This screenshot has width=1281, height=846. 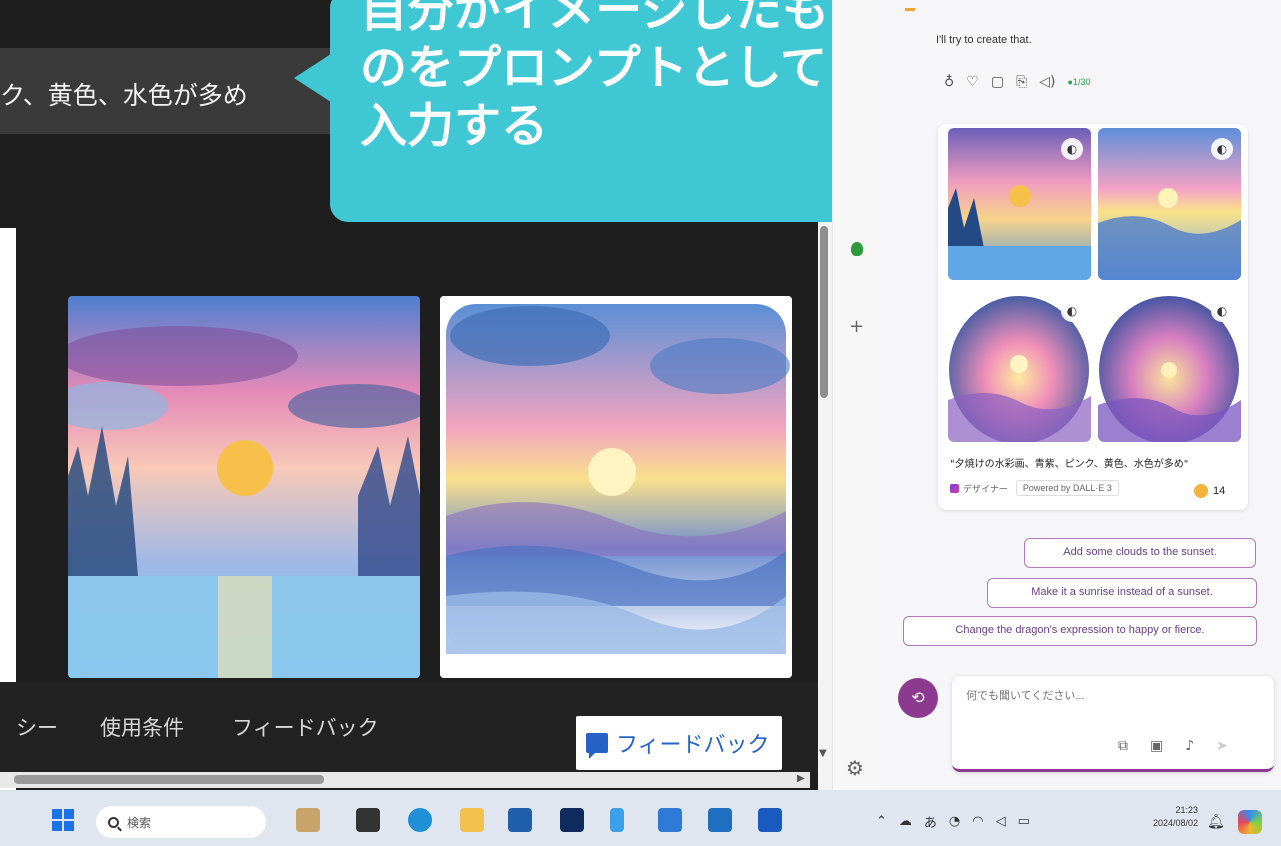 What do you see at coordinates (856, 395) in the screenshot?
I see `sidebar-rail` at bounding box center [856, 395].